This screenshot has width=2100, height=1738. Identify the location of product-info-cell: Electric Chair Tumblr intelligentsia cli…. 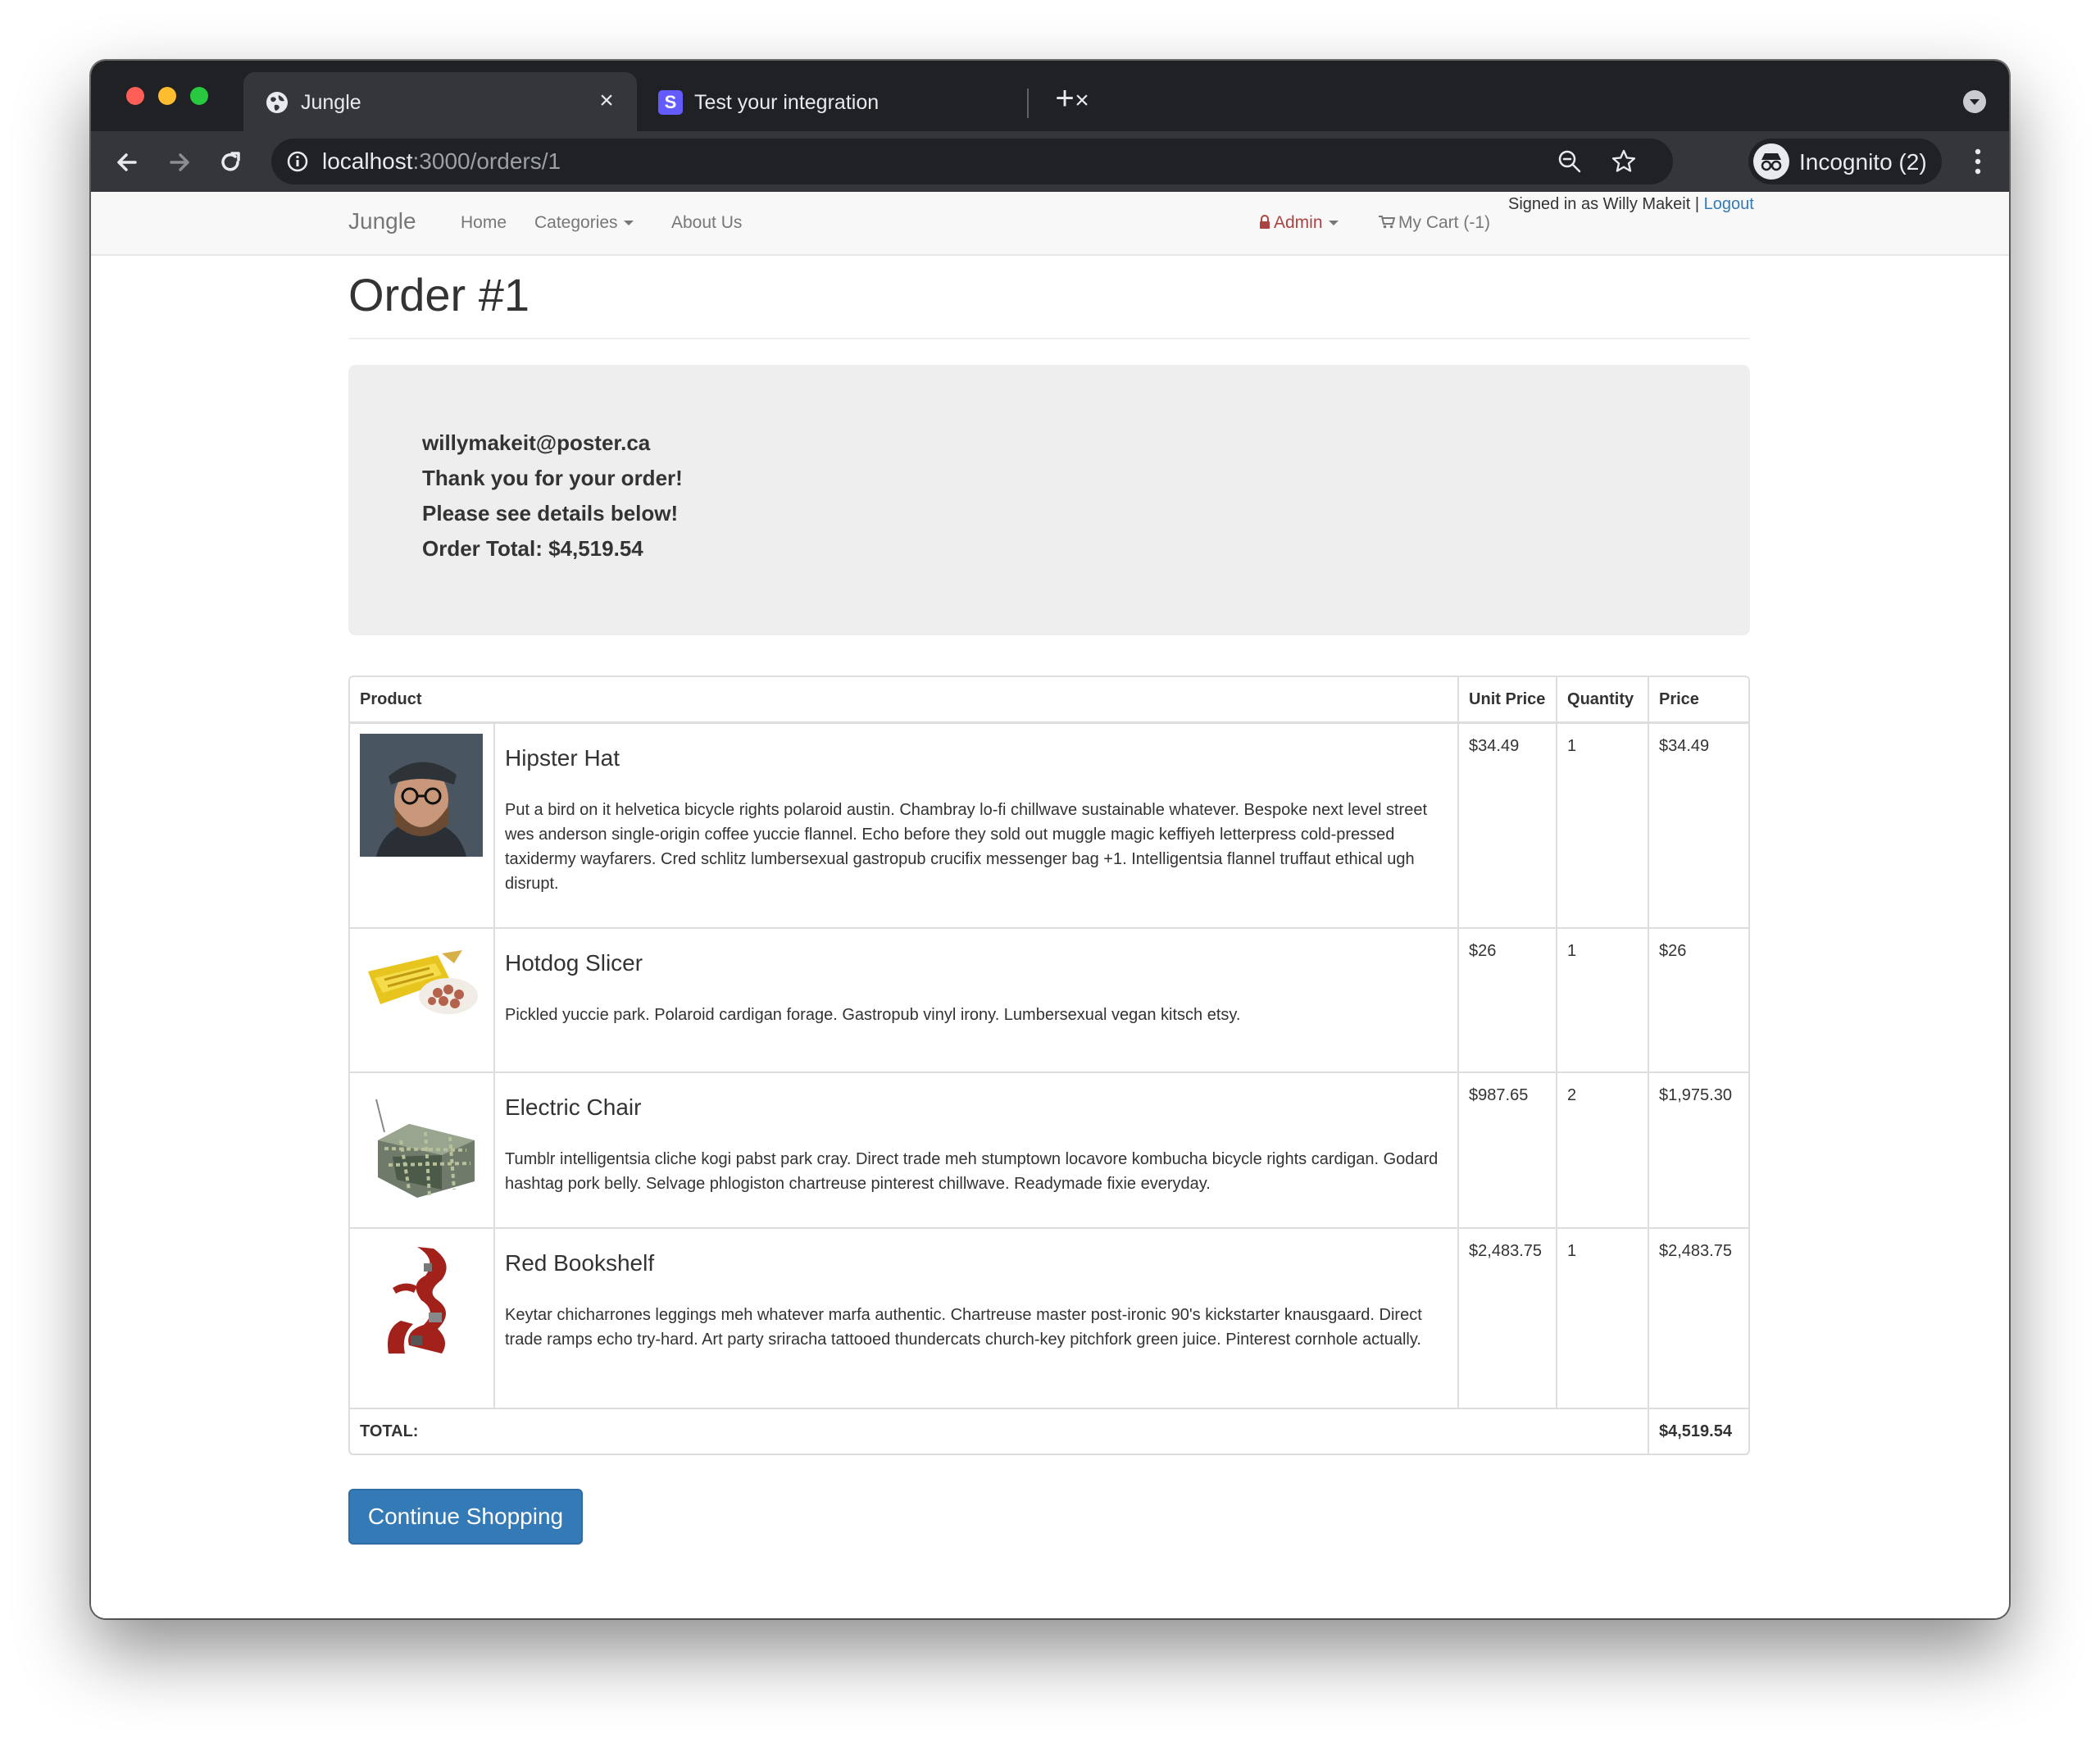
(976, 1149).